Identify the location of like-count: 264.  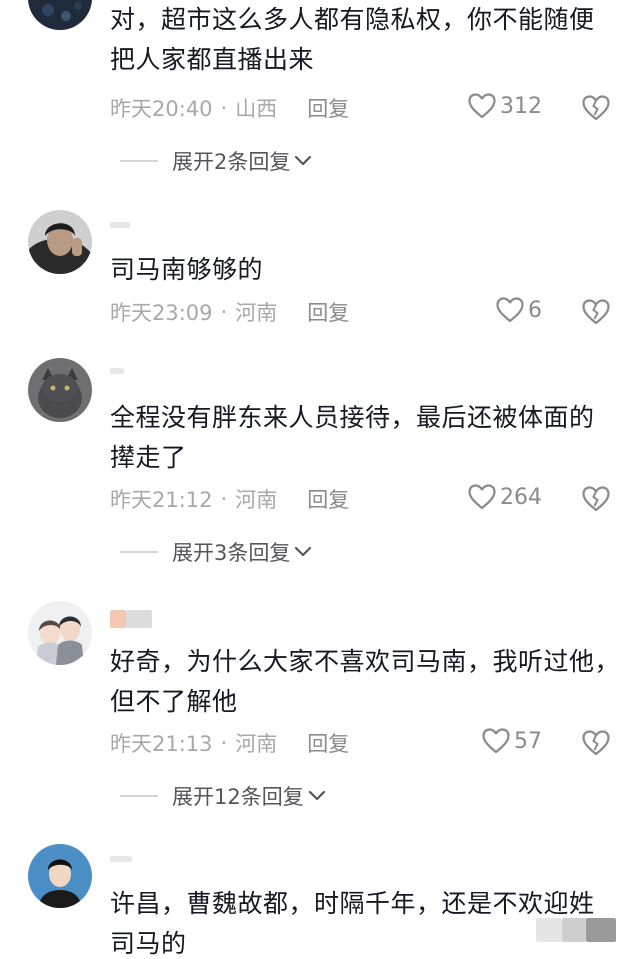
(521, 497).